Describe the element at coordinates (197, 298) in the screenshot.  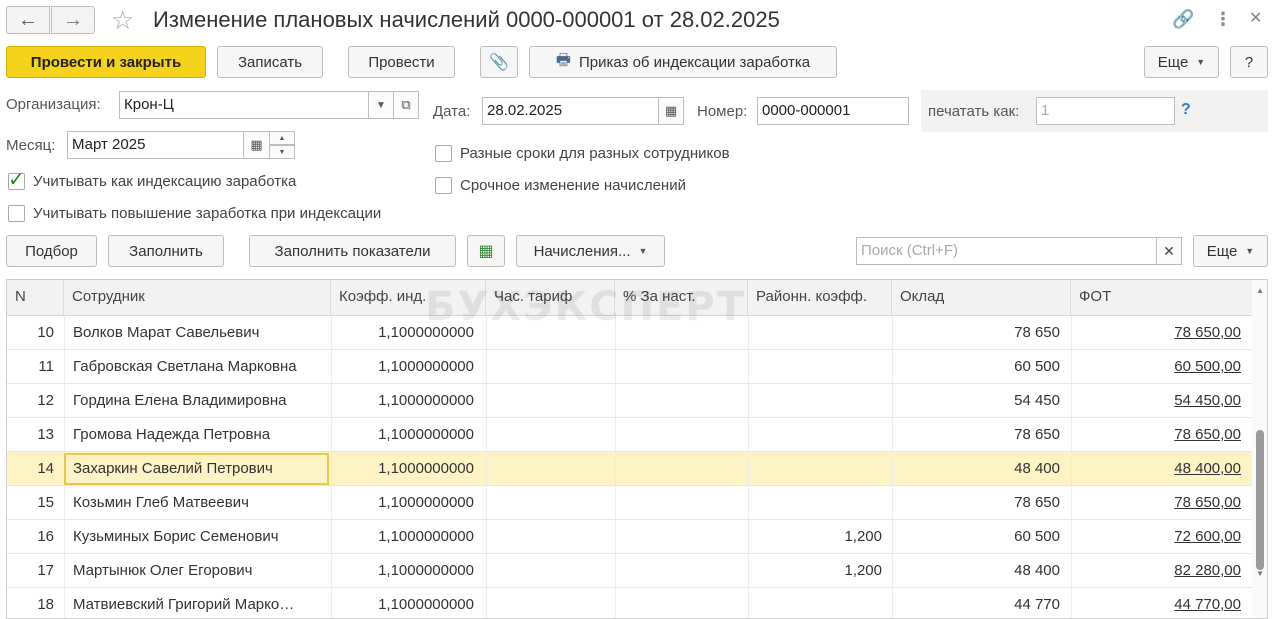
I see `col-employee: Сотрудник` at that location.